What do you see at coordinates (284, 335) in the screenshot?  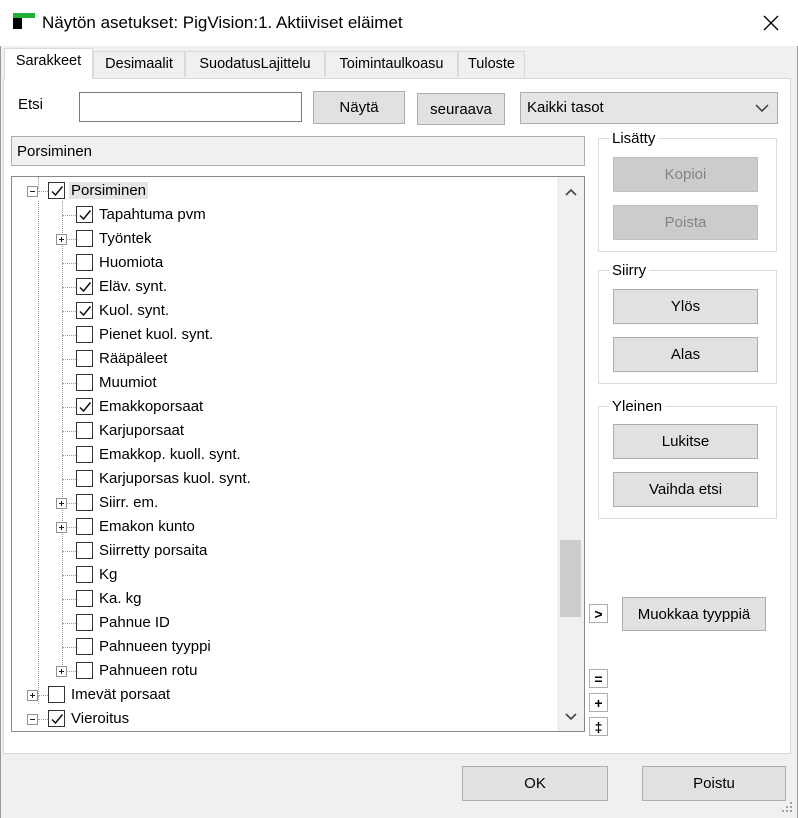 I see `tree-node: Pienet kuol. synt.` at bounding box center [284, 335].